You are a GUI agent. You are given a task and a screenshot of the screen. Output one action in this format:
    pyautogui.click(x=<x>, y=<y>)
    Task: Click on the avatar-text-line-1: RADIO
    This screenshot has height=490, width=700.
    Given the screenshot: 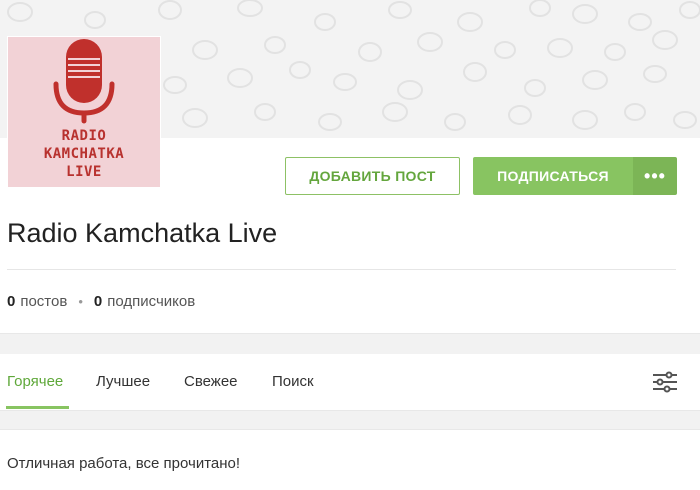 What is the action you would take?
    pyautogui.click(x=84, y=136)
    